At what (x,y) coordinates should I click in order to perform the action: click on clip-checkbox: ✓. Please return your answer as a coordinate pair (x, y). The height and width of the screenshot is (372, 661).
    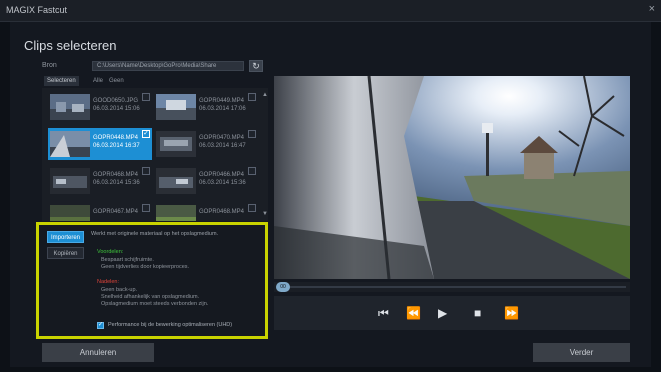
    Looking at the image, I should click on (146, 134).